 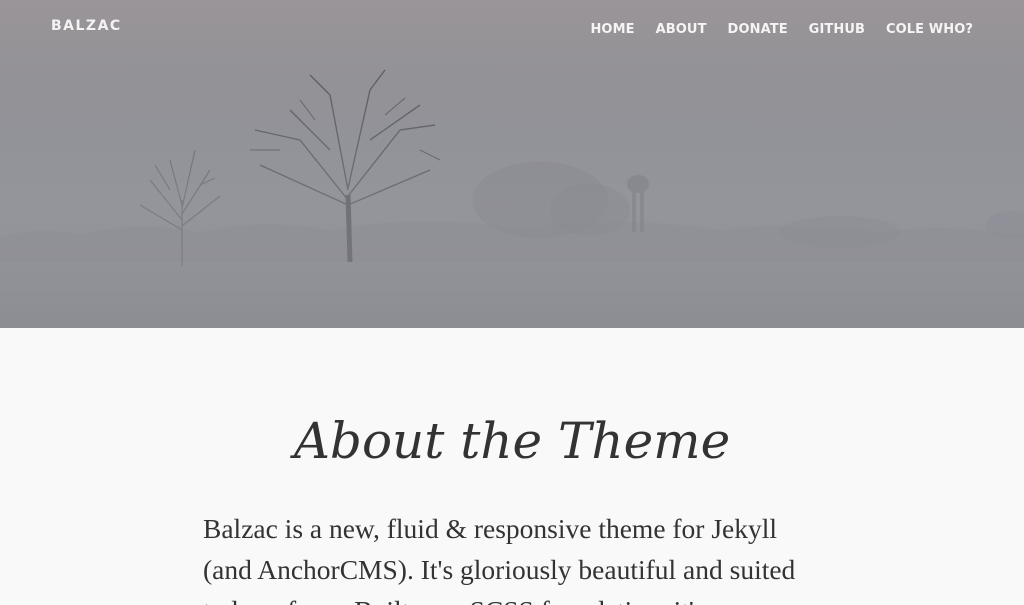 I want to click on nav-item-about: ABOUT, so click(x=681, y=29).